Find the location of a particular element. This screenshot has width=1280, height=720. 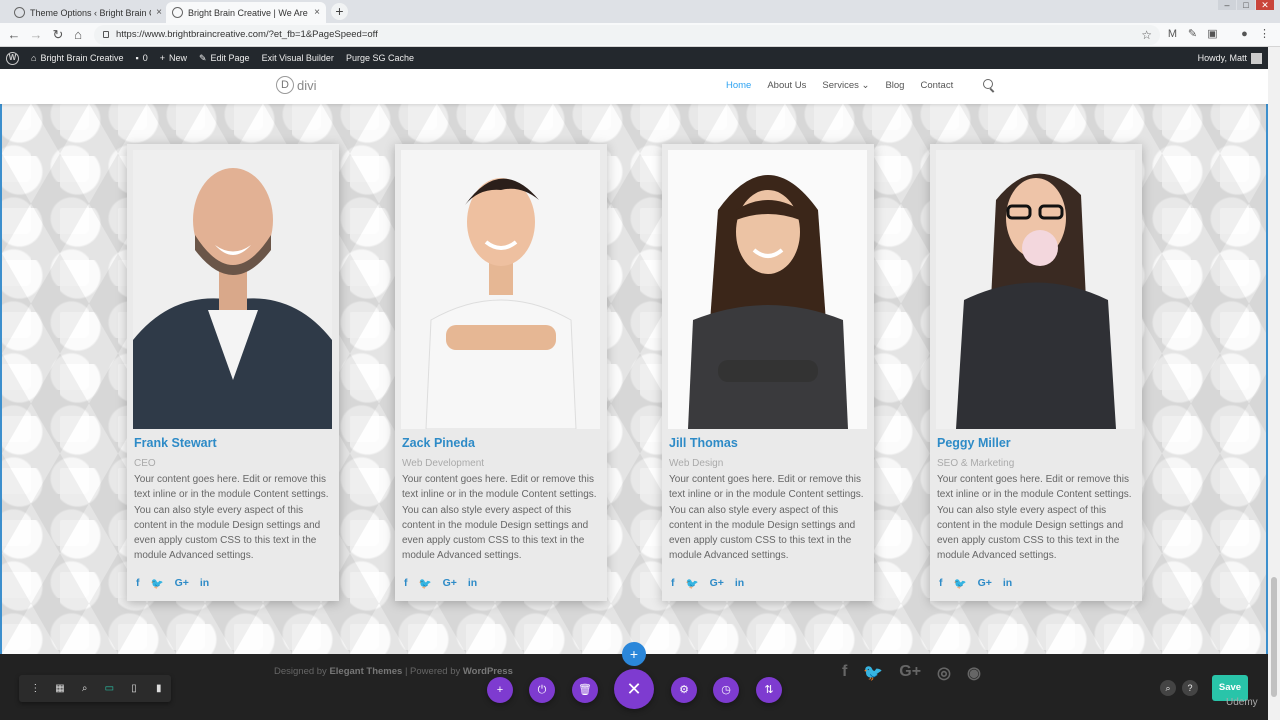

zoom-icon: ⌕ is located at coordinates (84, 688).